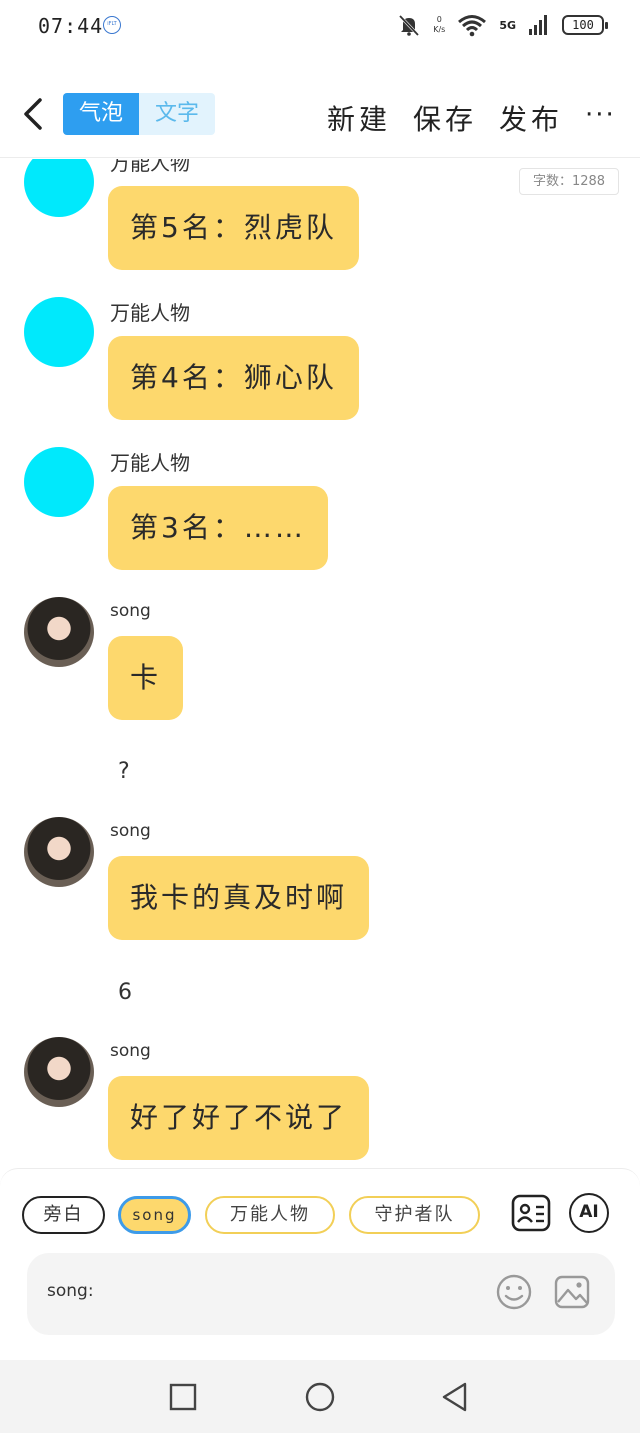 The image size is (640, 1433). I want to click on tab-text: 文字, so click(177, 114).